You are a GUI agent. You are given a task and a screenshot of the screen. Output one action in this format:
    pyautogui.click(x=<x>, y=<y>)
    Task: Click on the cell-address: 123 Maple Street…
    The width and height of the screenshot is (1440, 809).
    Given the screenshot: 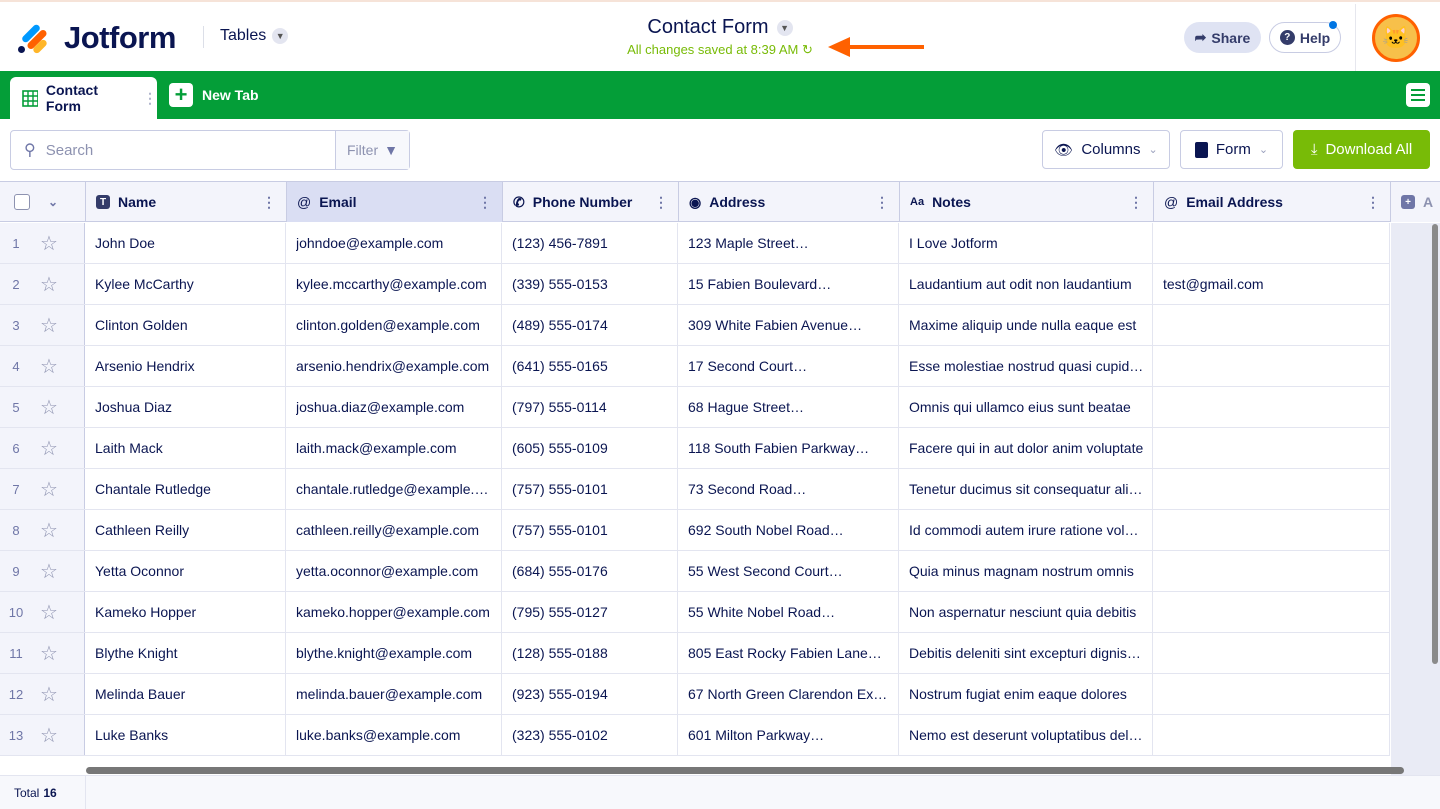 What is the action you would take?
    pyautogui.click(x=788, y=243)
    